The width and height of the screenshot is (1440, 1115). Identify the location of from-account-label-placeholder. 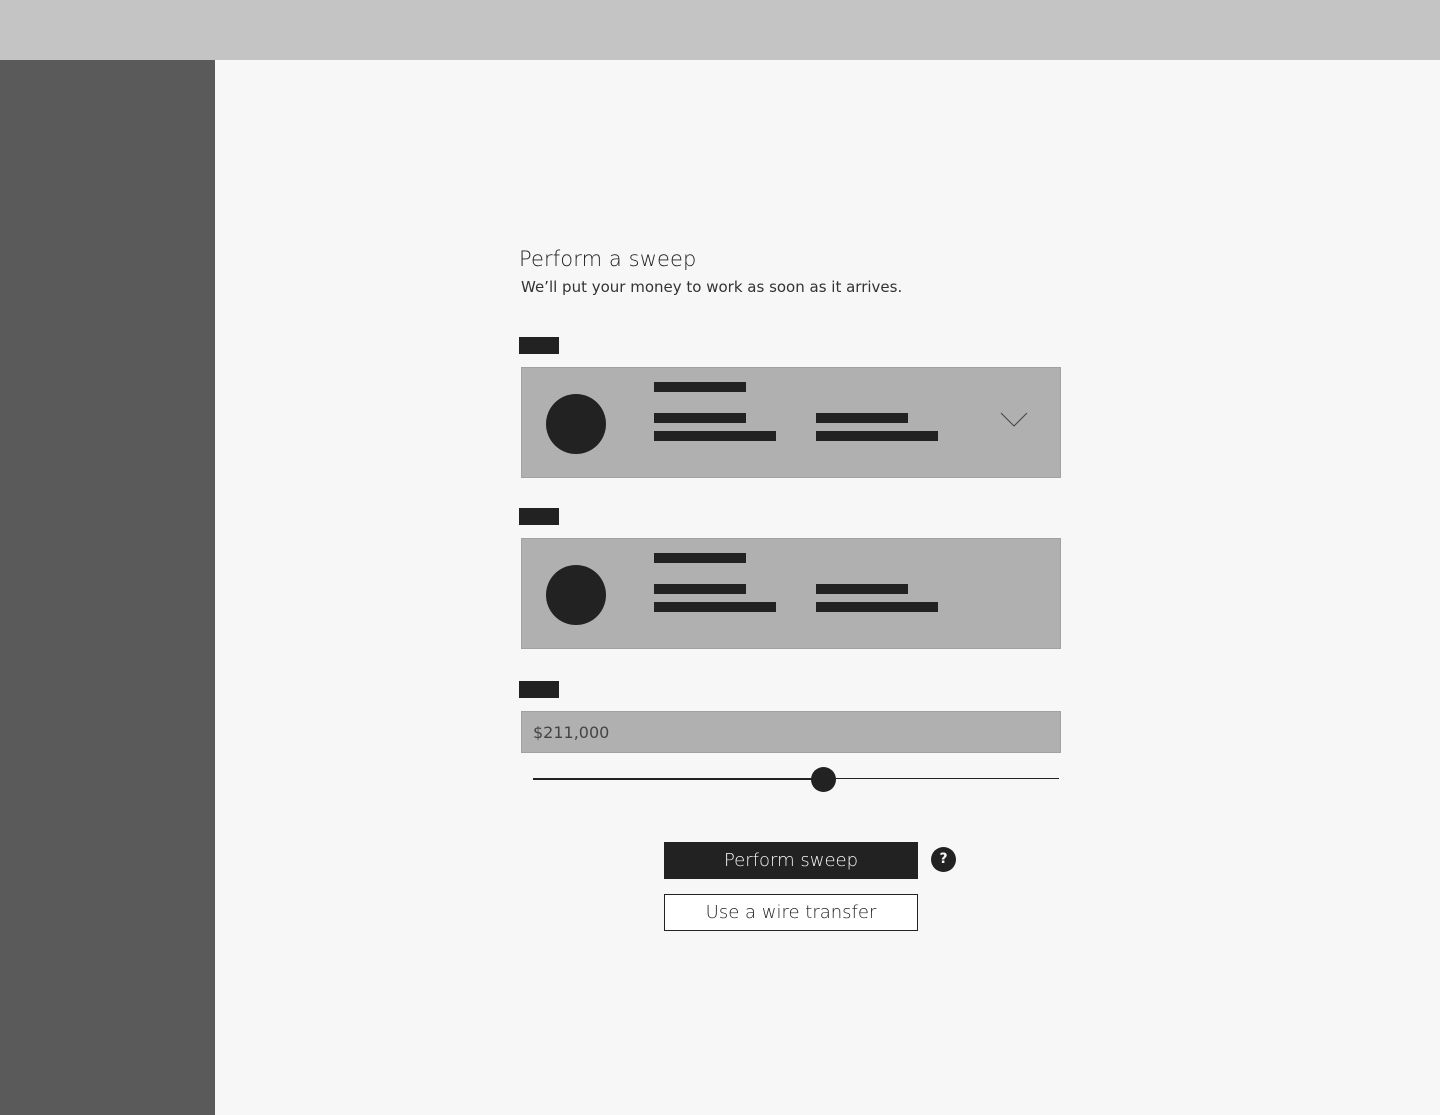
(539, 345).